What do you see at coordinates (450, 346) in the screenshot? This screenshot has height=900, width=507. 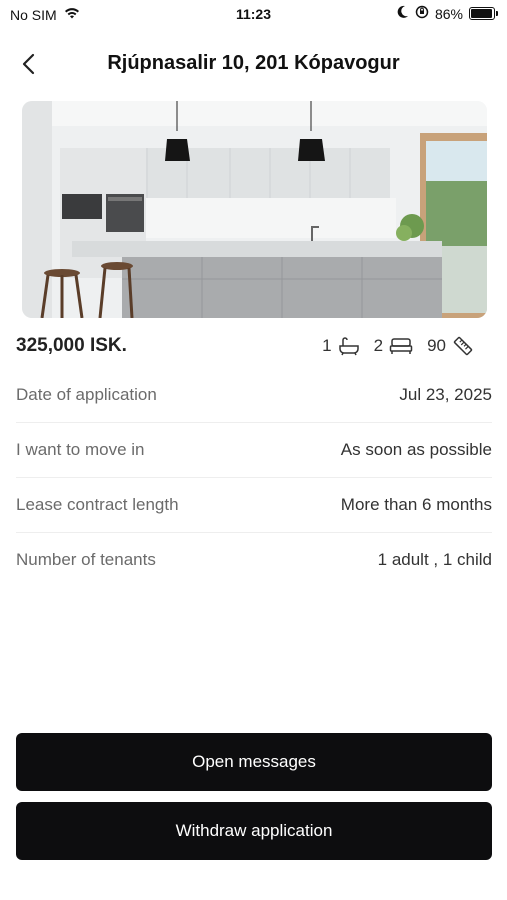 I see `size-feature: 90` at bounding box center [450, 346].